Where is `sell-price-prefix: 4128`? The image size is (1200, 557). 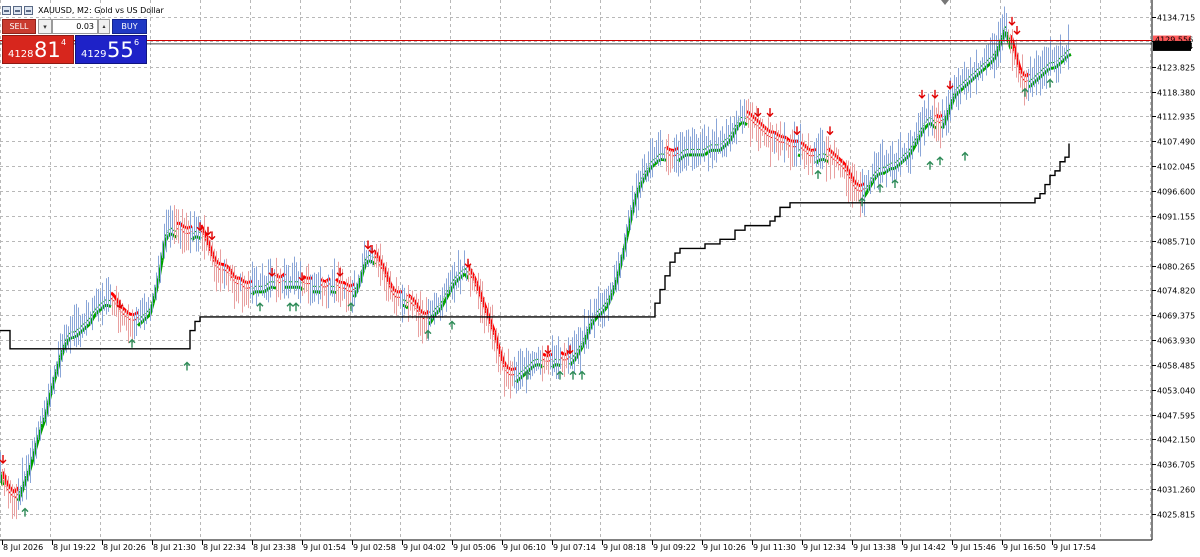
sell-price-prefix: 4128 is located at coordinates (21, 54).